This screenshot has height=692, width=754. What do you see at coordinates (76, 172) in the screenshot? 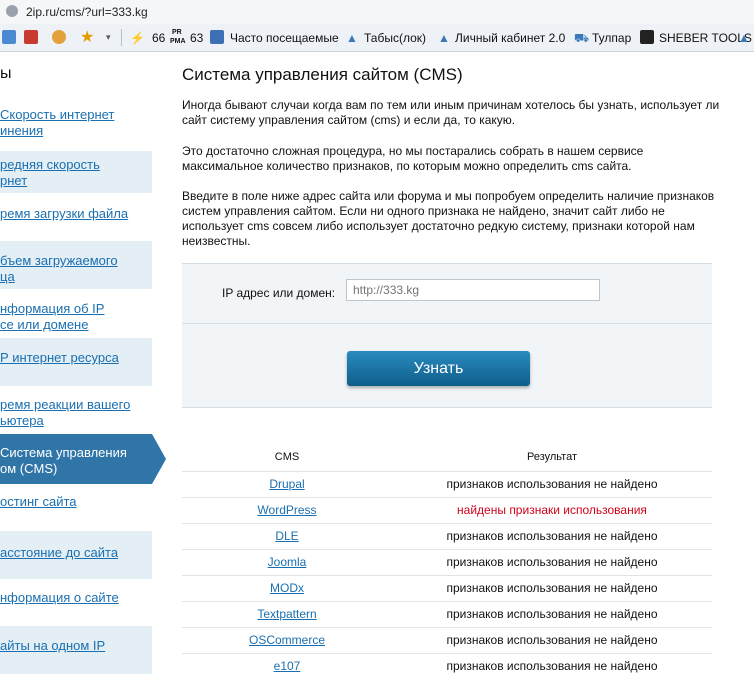
I see `sidebar-item-avg-speed: редняя скорость рнет` at bounding box center [76, 172].